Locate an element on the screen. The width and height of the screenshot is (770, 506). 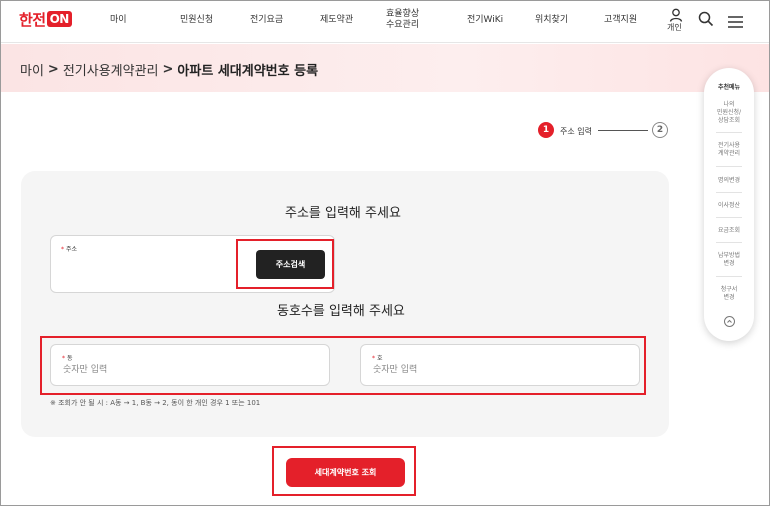
step-1-label: 주소 입력 is located at coordinates (576, 131).